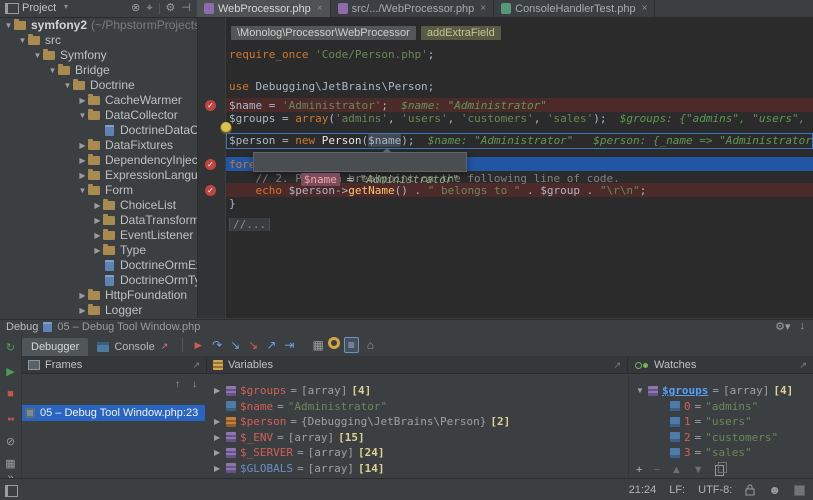  I want to click on tree-item-cachewarmer: ▶ CacheWarmer, so click(98, 100).